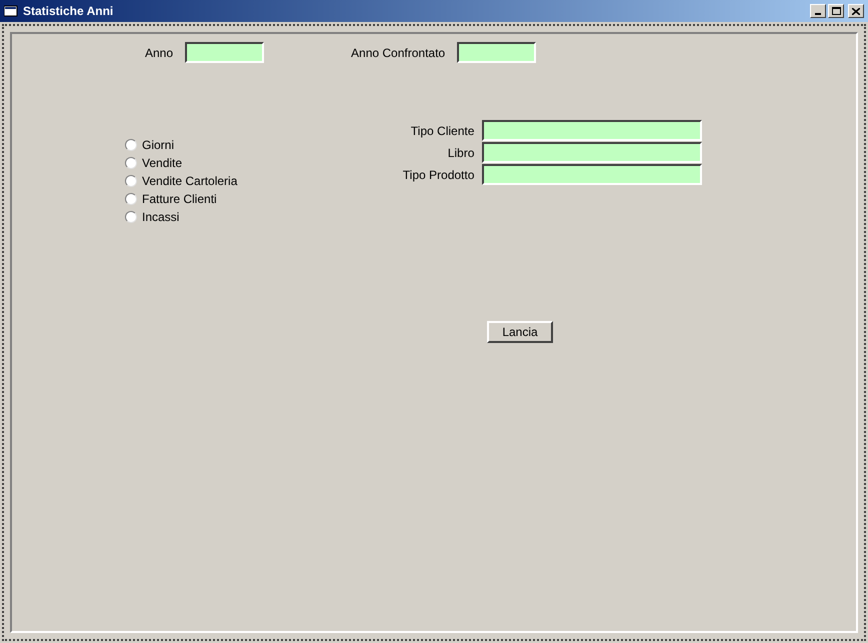  I want to click on radio-label: Giorni, so click(158, 145).